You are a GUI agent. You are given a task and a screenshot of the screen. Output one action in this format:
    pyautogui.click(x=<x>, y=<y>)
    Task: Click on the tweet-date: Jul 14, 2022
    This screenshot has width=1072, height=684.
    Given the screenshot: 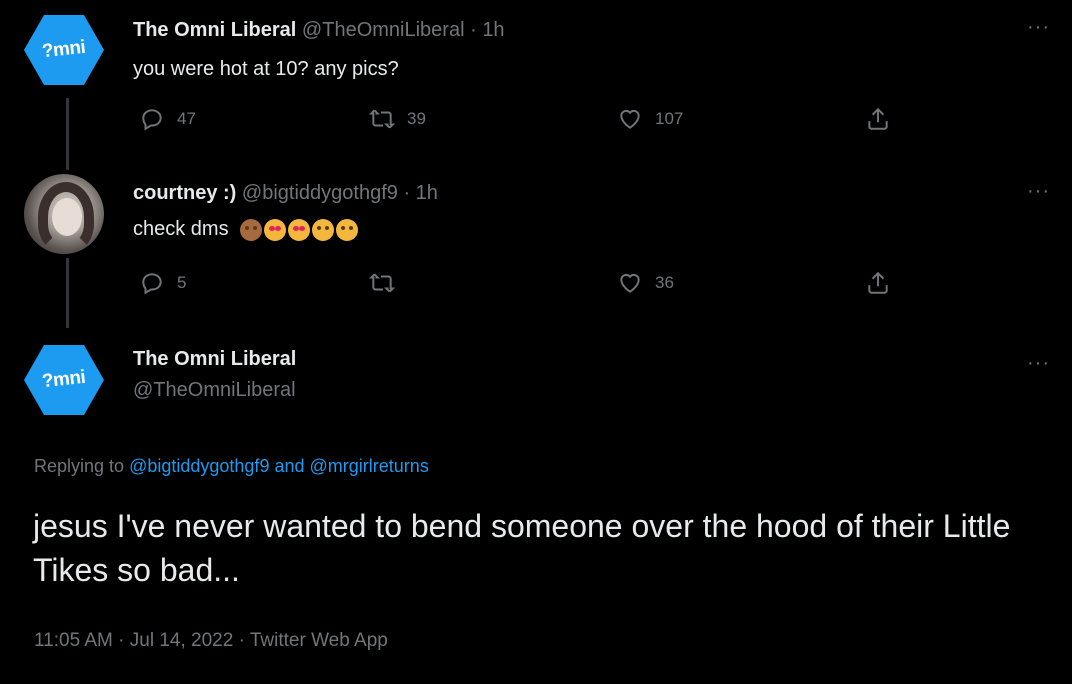 What is the action you would take?
    pyautogui.click(x=182, y=640)
    